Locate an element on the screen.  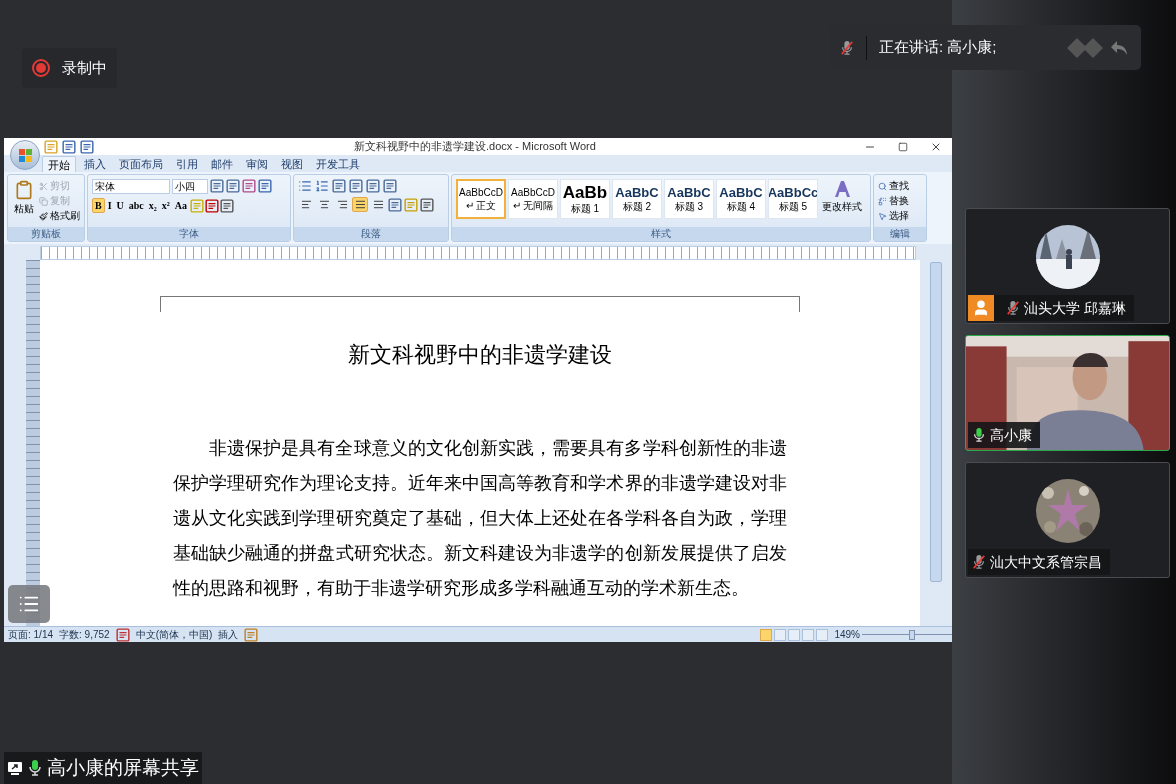
screen-share-icon is located at coordinates (15, 768).